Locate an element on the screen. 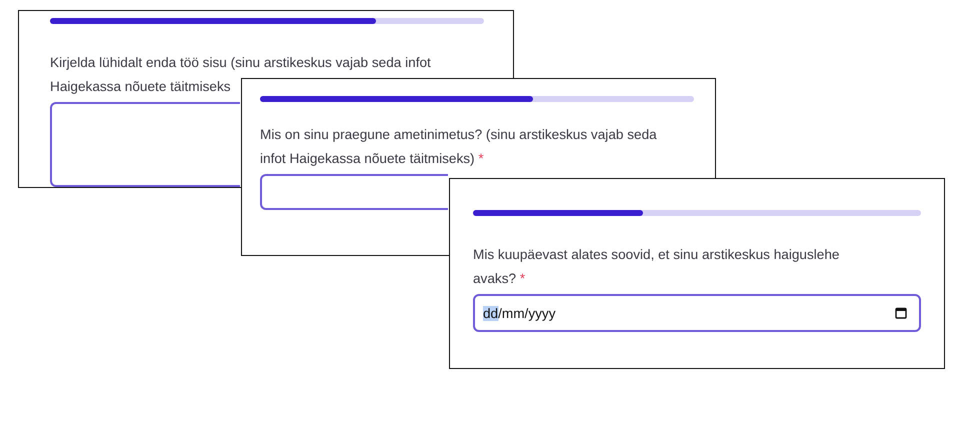 The image size is (957, 431). date-placeholder: dd/mm/yyyy is located at coordinates (519, 313).